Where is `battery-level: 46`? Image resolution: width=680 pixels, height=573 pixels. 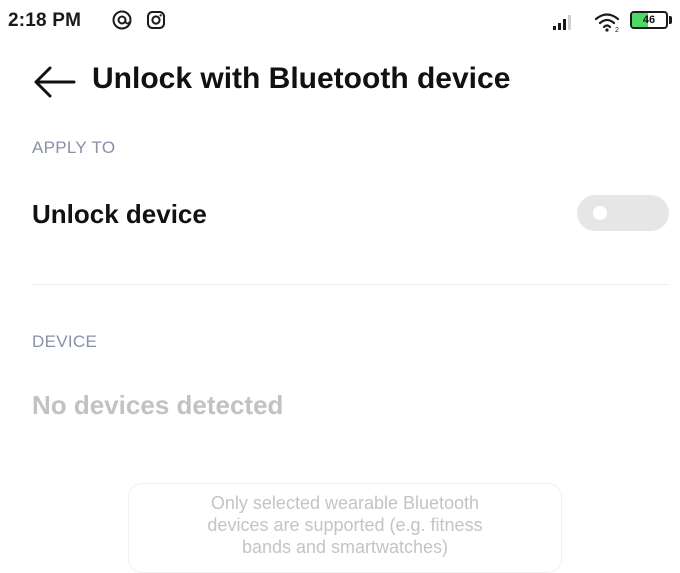
battery-level: 46 is located at coordinates (649, 20).